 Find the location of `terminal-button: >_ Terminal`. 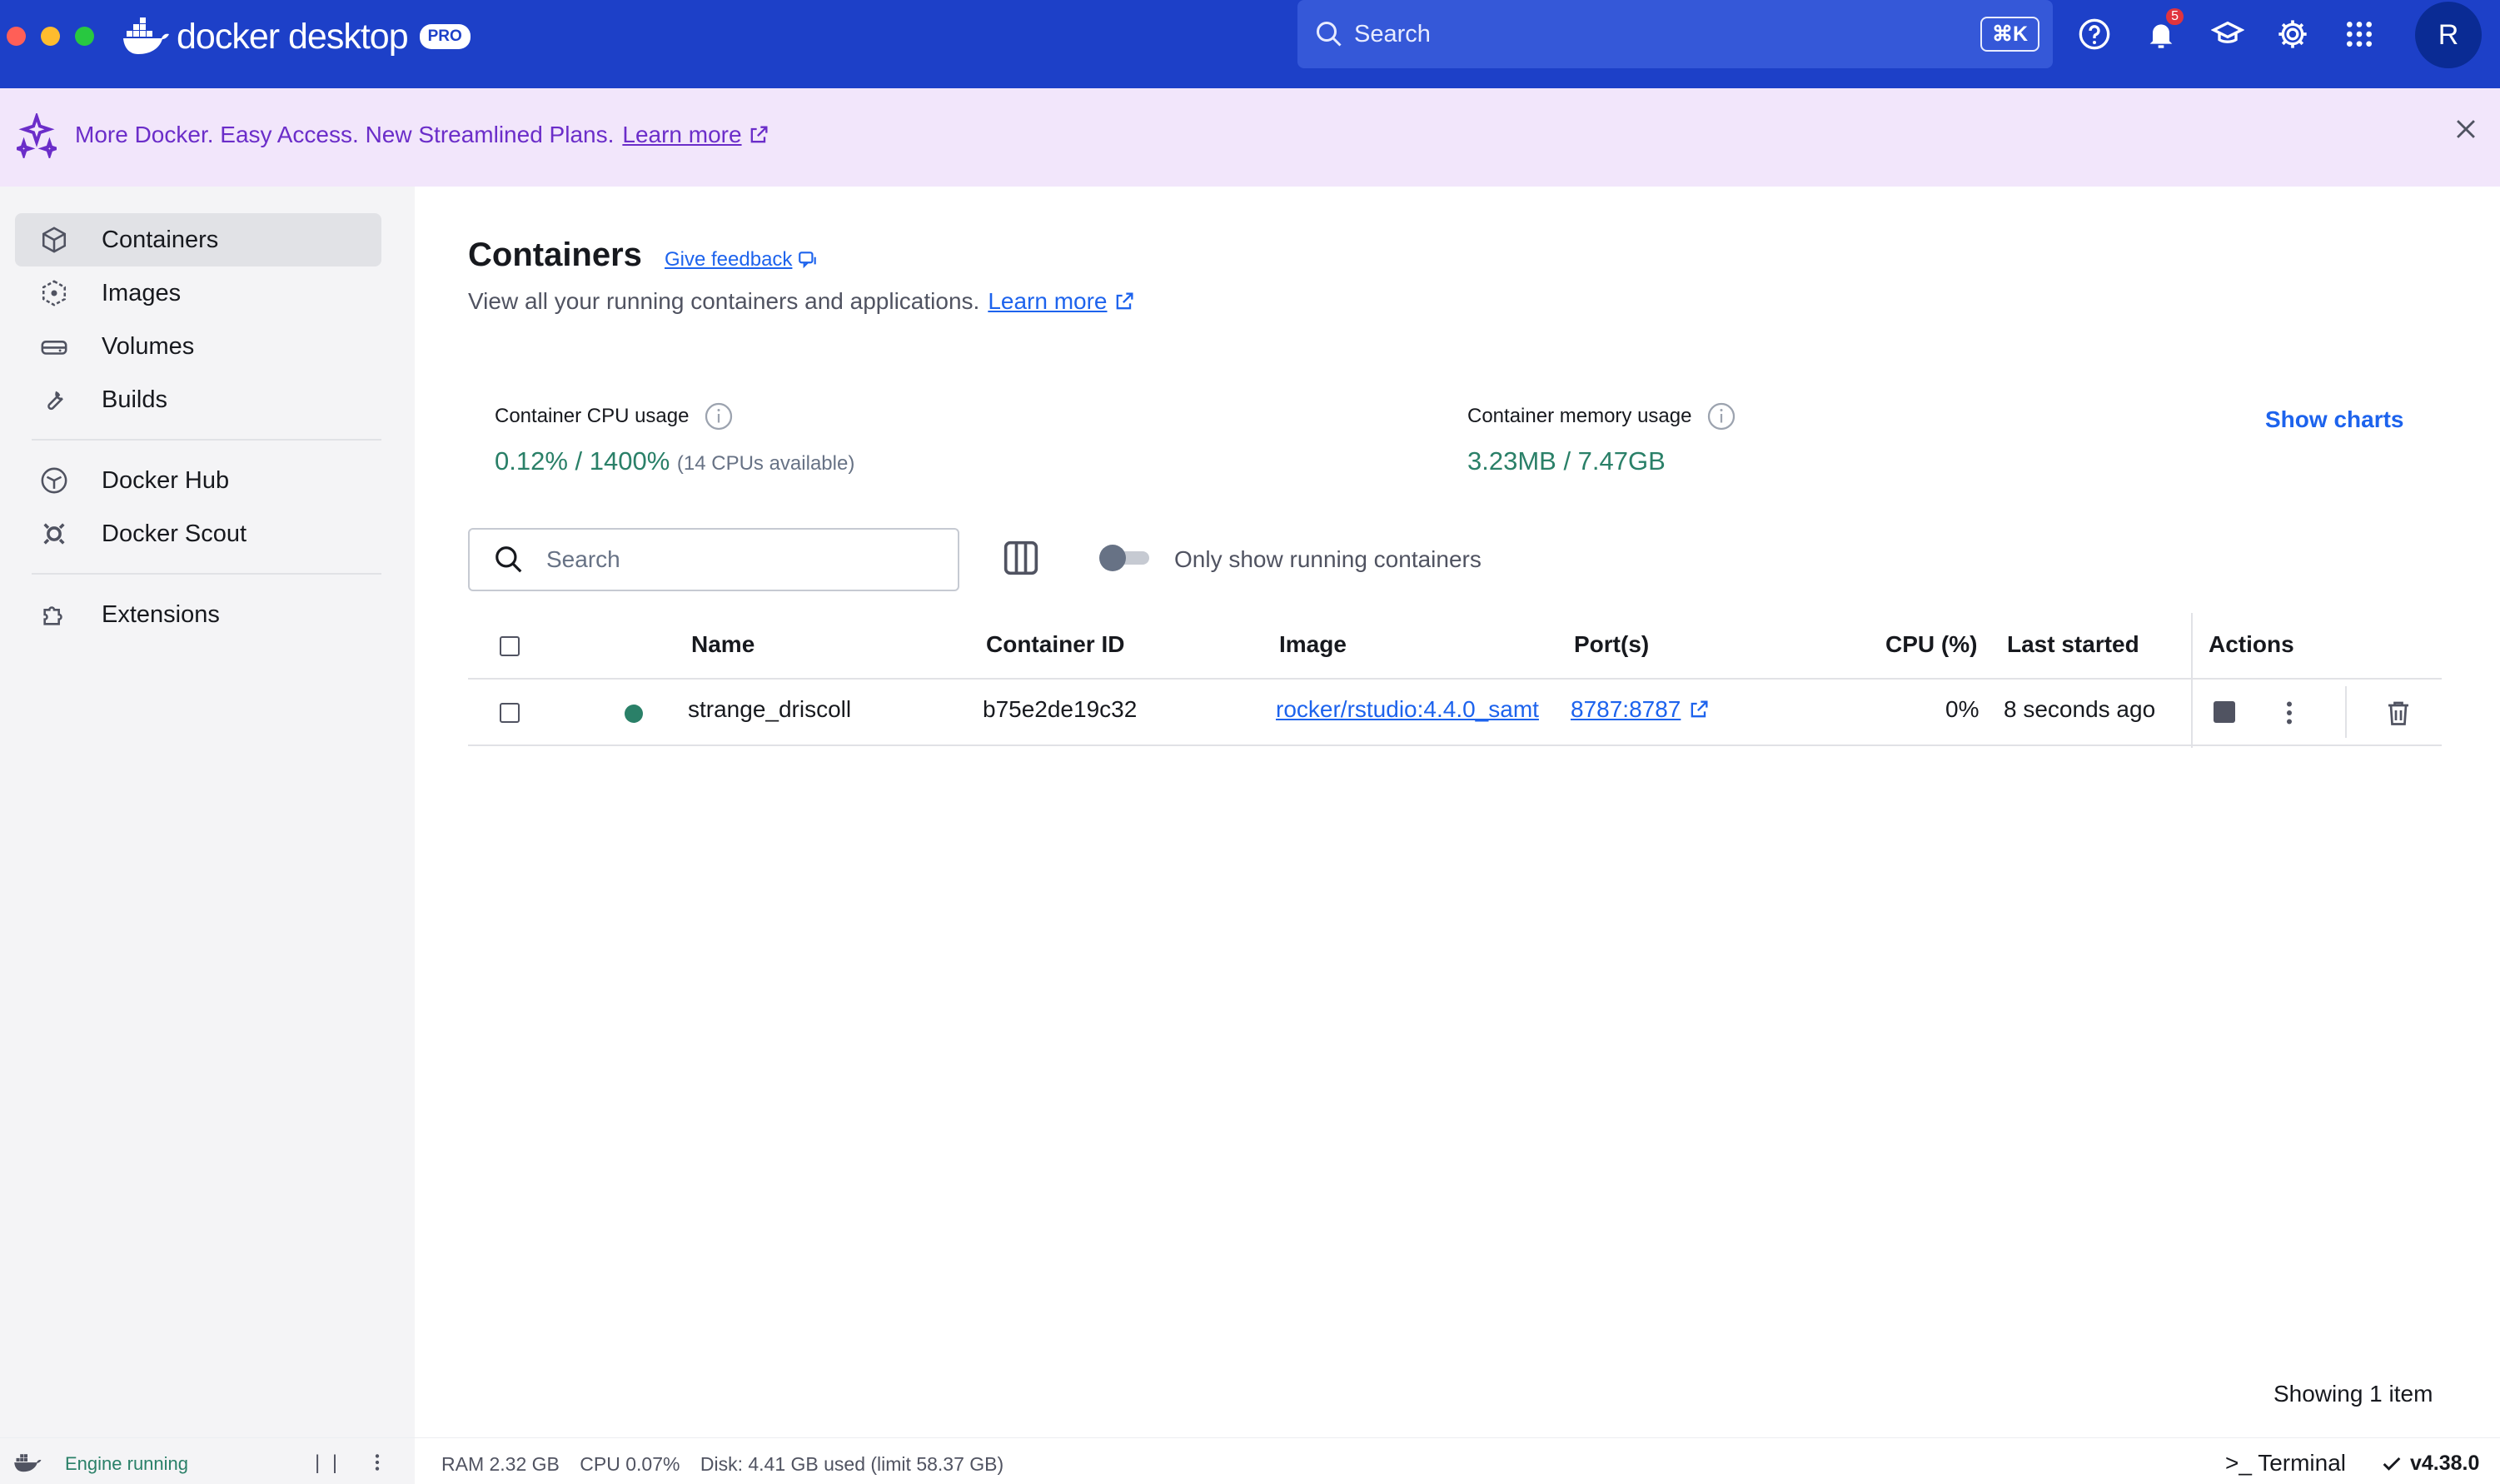

terminal-button: >_ Terminal is located at coordinates (2285, 1463).